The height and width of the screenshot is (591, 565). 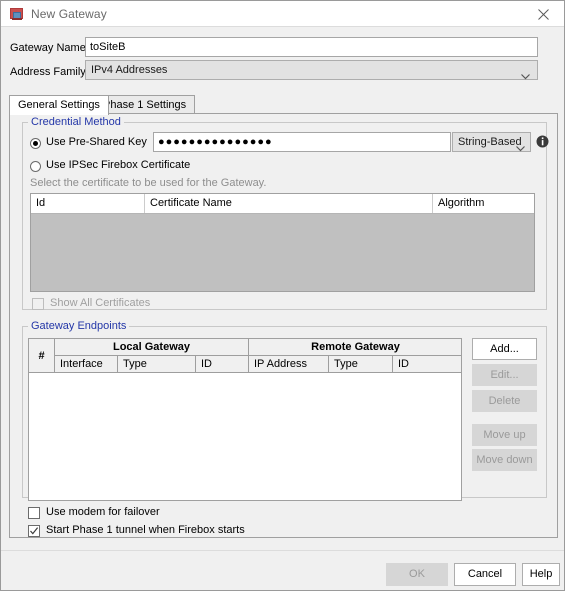 What do you see at coordinates (302, 142) in the screenshot?
I see `pre-shared-key-input` at bounding box center [302, 142].